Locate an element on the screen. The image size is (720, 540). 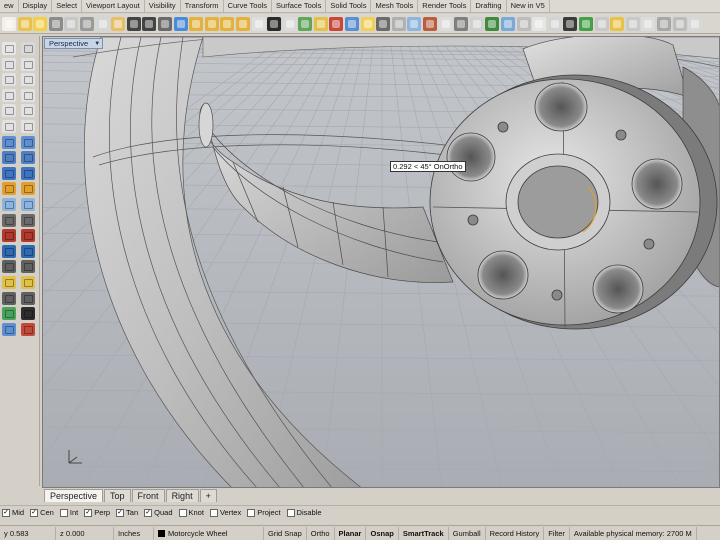
rendered-icon is located at coordinates (430, 23).